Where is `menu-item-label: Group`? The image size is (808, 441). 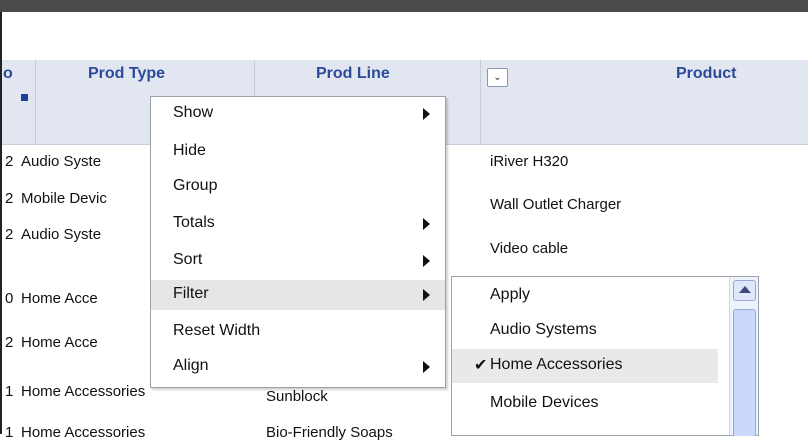 menu-item-label: Group is located at coordinates (195, 185).